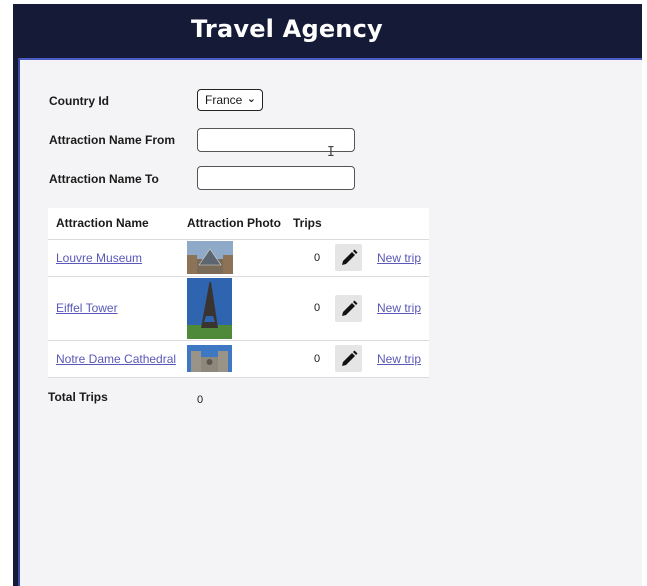  Describe the element at coordinates (238, 359) in the screenshot. I see `table-row: Notre Dame Cathedral 0 New trip` at that location.